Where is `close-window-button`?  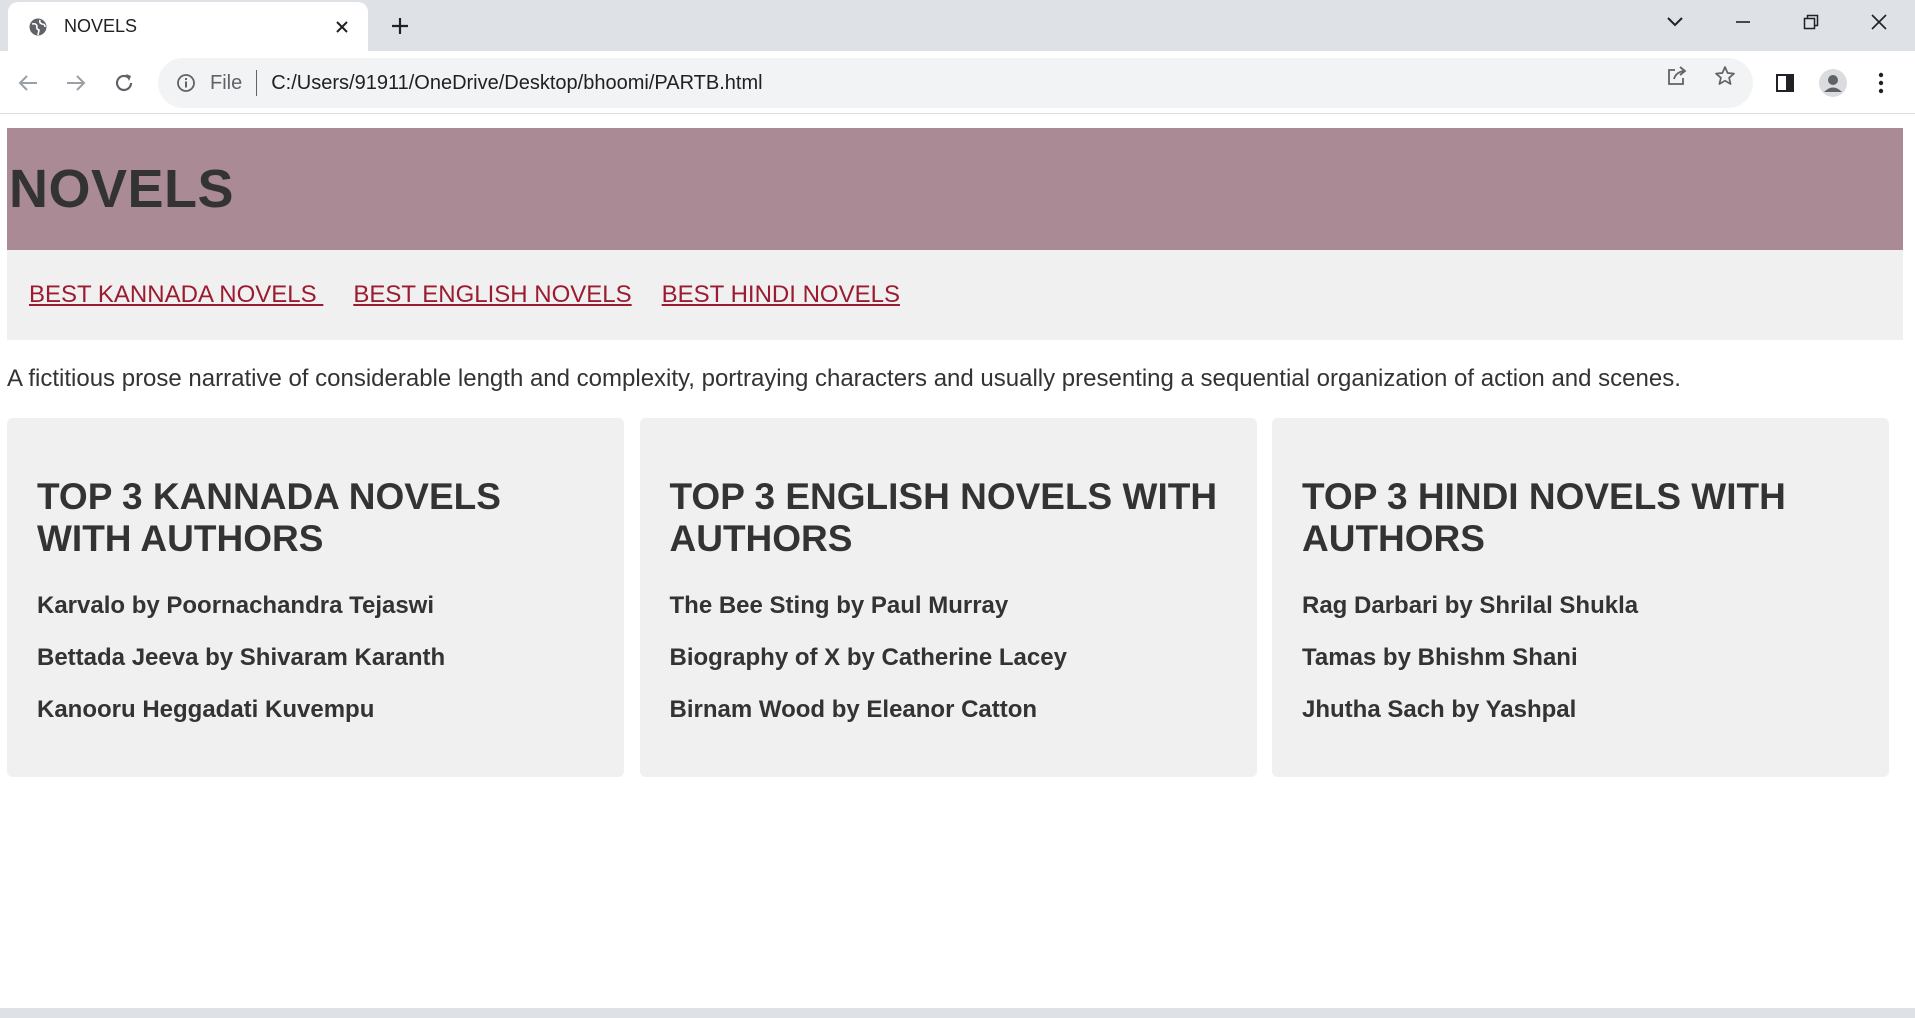
close-window-button is located at coordinates (1879, 22).